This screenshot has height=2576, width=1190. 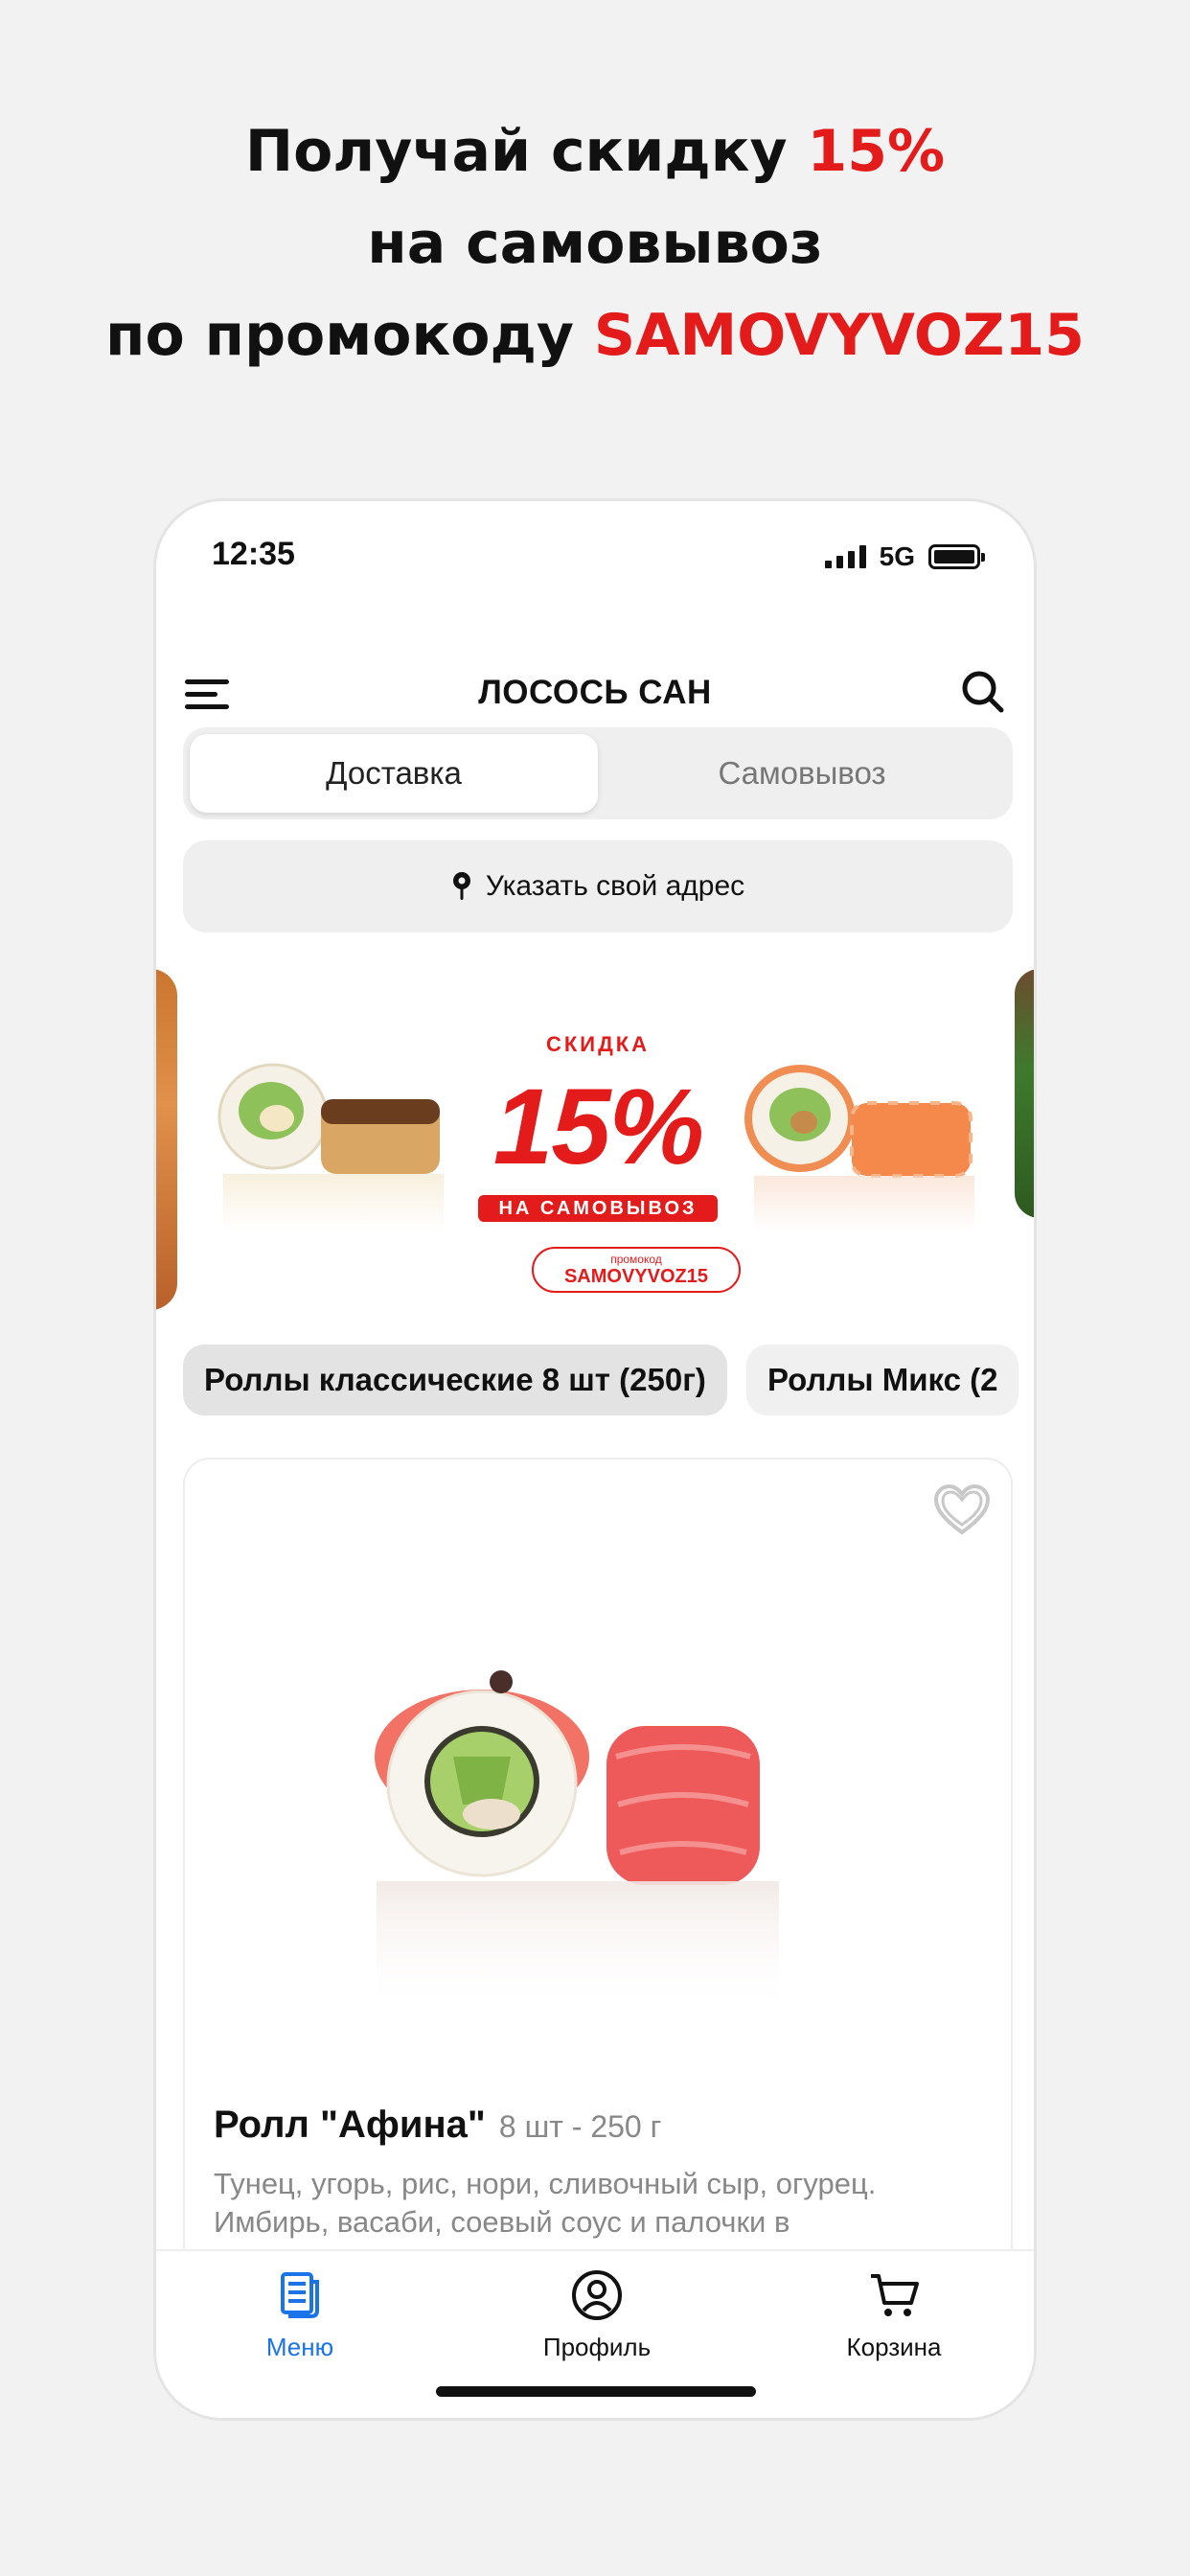 I want to click on tab-profile-label: Профиль, so click(x=597, y=2347).